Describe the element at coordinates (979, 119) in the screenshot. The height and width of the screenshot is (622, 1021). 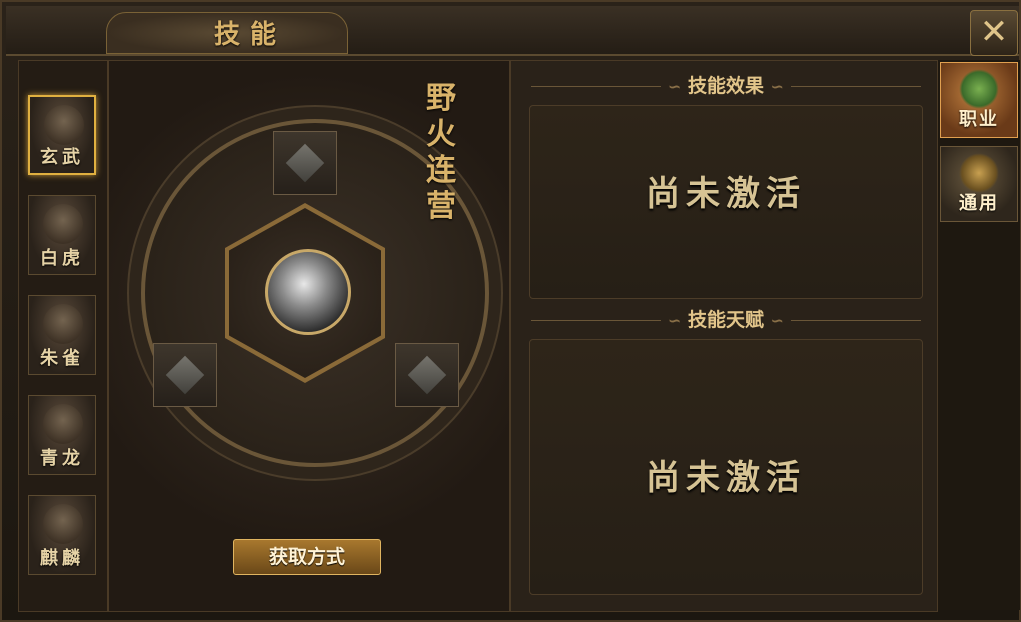
I see `tab-label: 职业` at that location.